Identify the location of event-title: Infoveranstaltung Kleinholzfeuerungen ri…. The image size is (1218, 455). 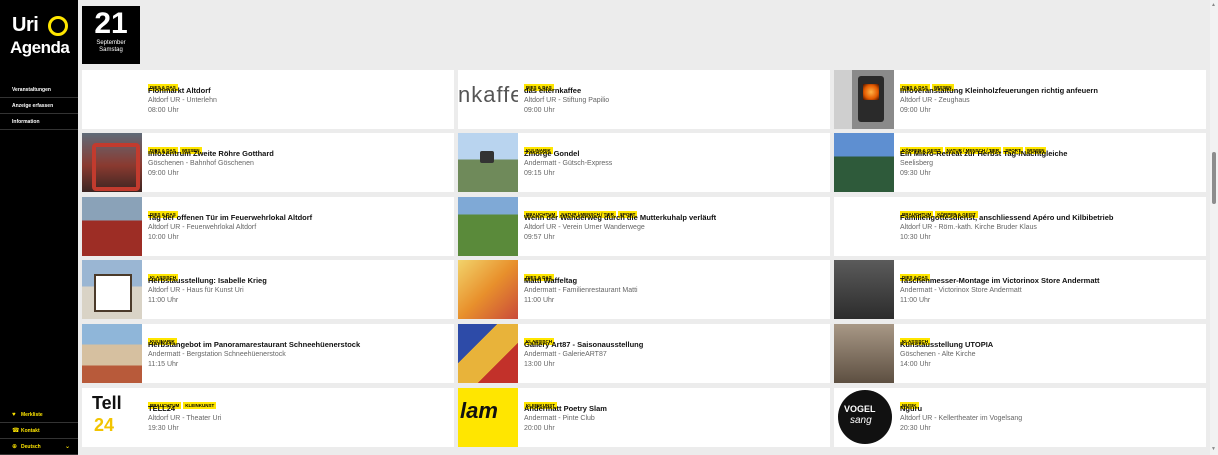
(1050, 91).